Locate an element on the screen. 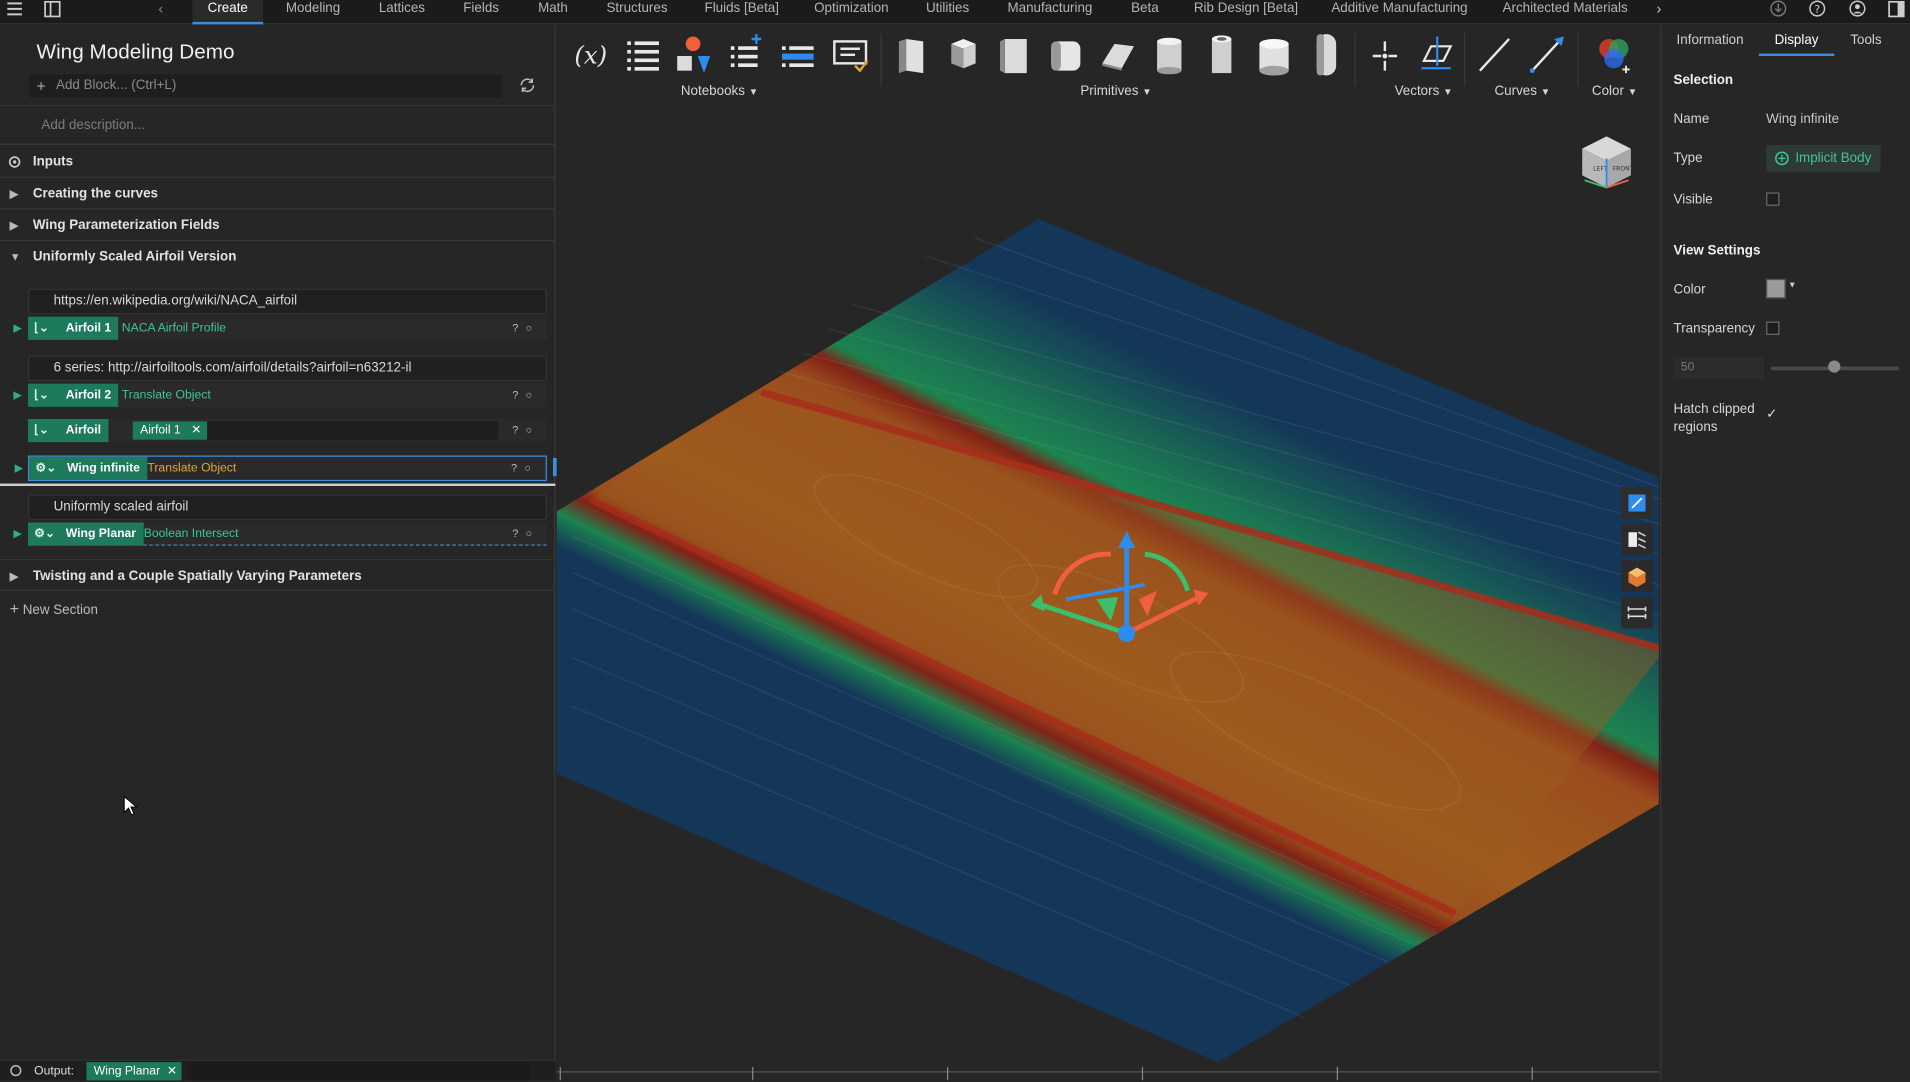 This screenshot has height=1082, width=1910. tab-optimization: Optimization is located at coordinates (851, 12).